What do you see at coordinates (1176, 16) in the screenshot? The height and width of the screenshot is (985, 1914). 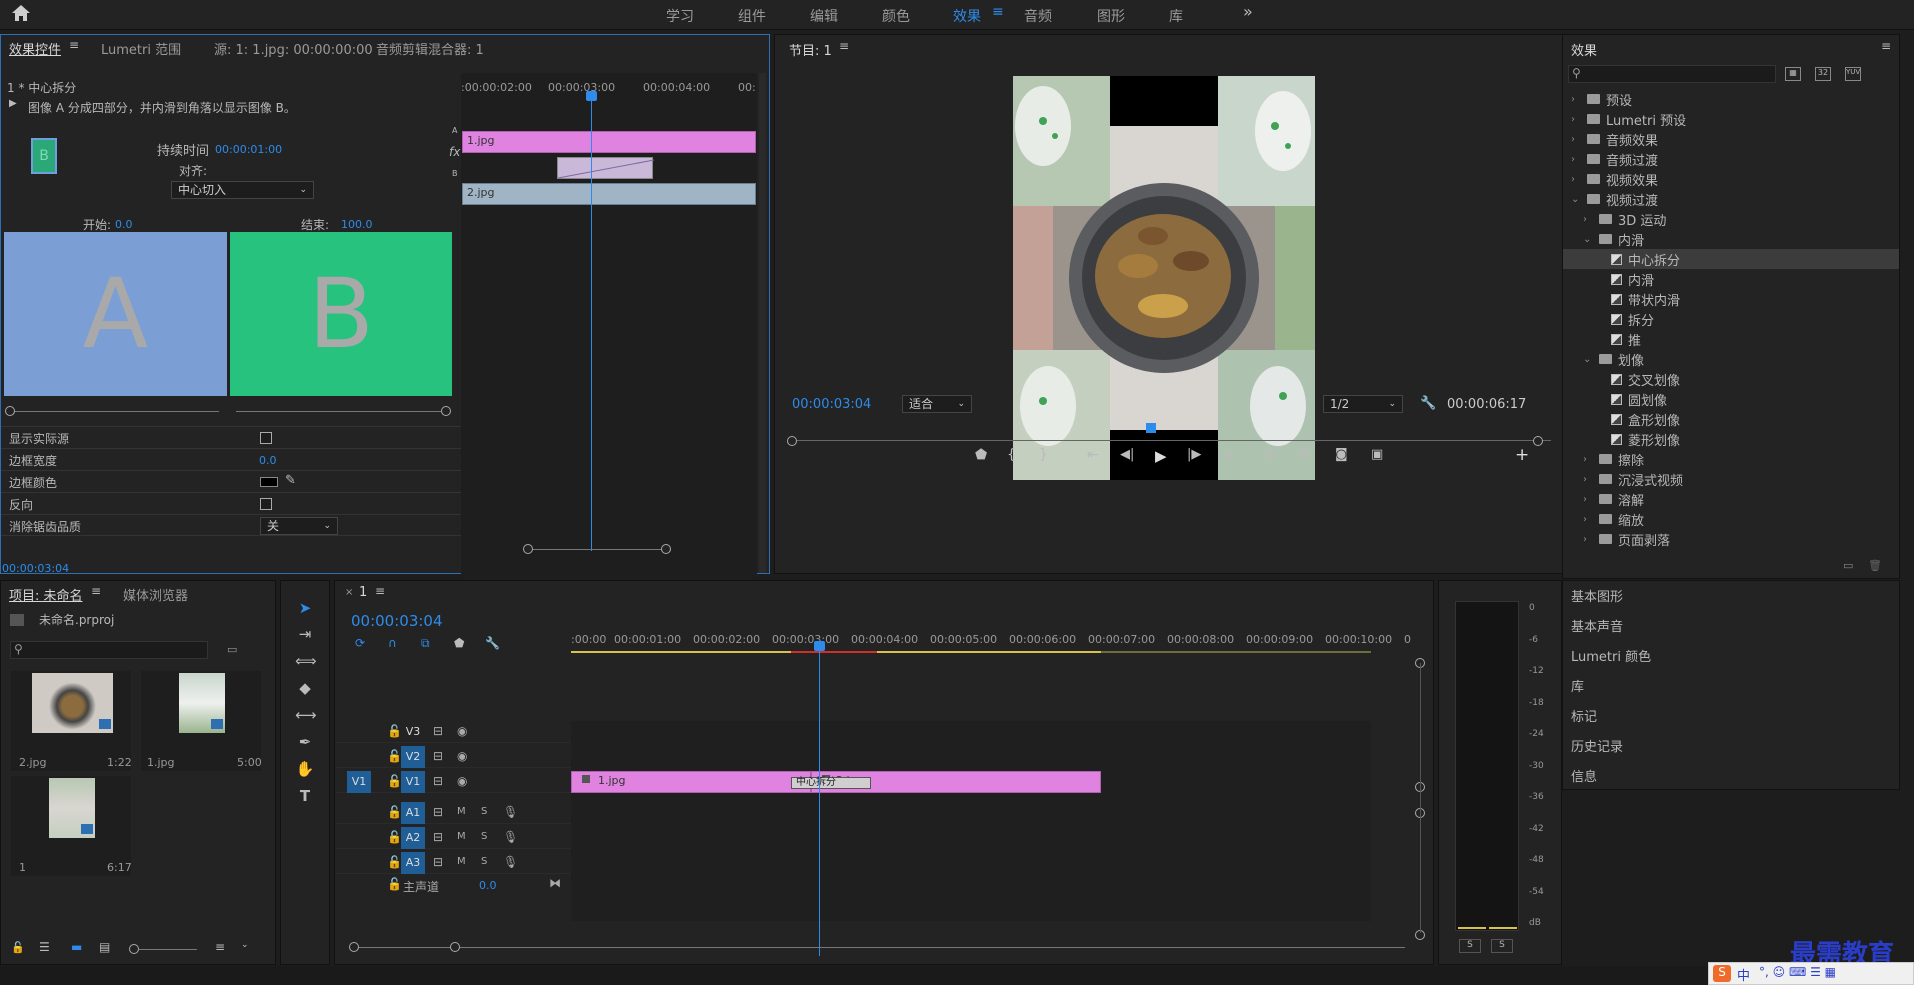 I see `workspace-library: 库` at bounding box center [1176, 16].